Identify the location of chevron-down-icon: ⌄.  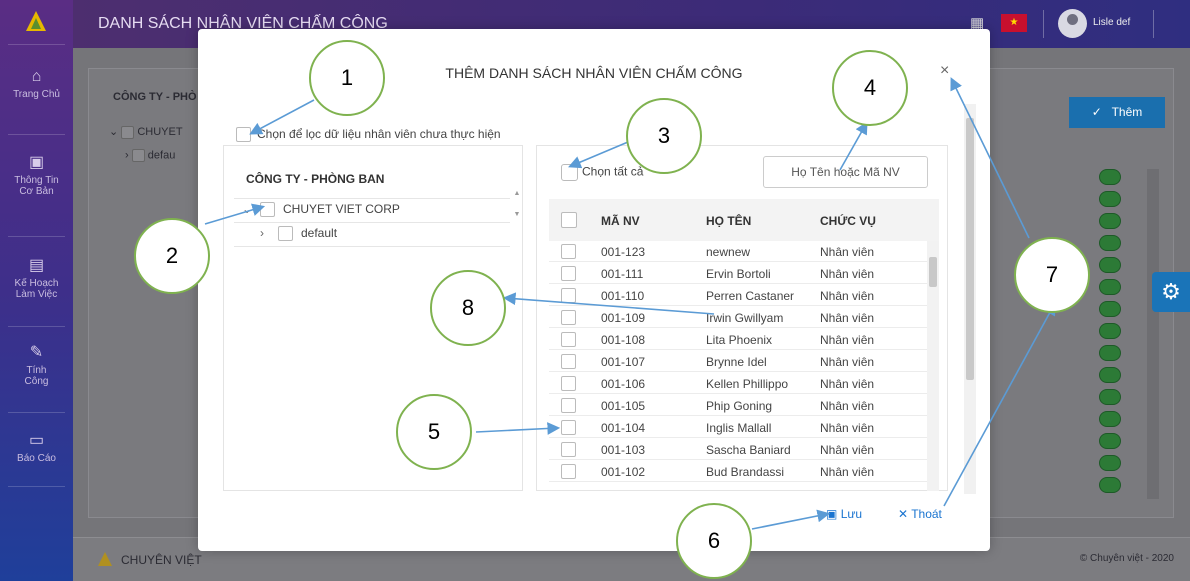
(251, 209).